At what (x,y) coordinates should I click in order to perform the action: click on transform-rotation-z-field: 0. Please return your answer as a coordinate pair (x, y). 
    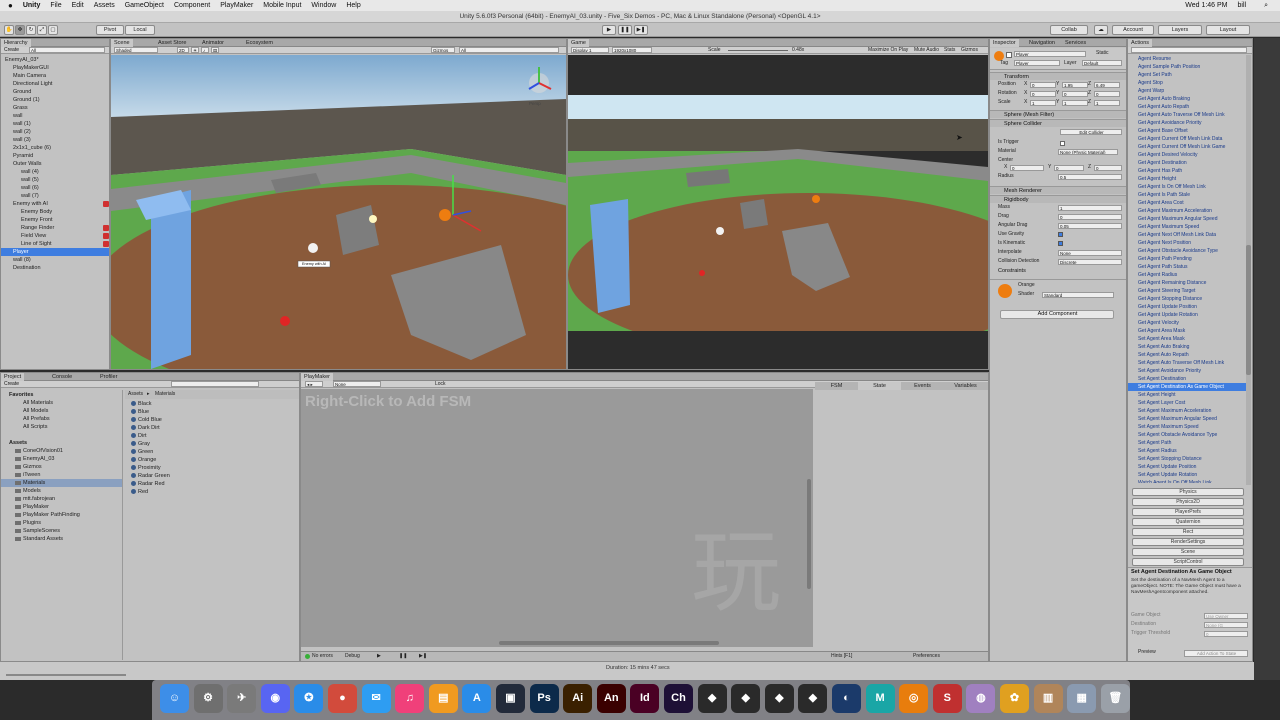
    Looking at the image, I should click on (1107, 94).